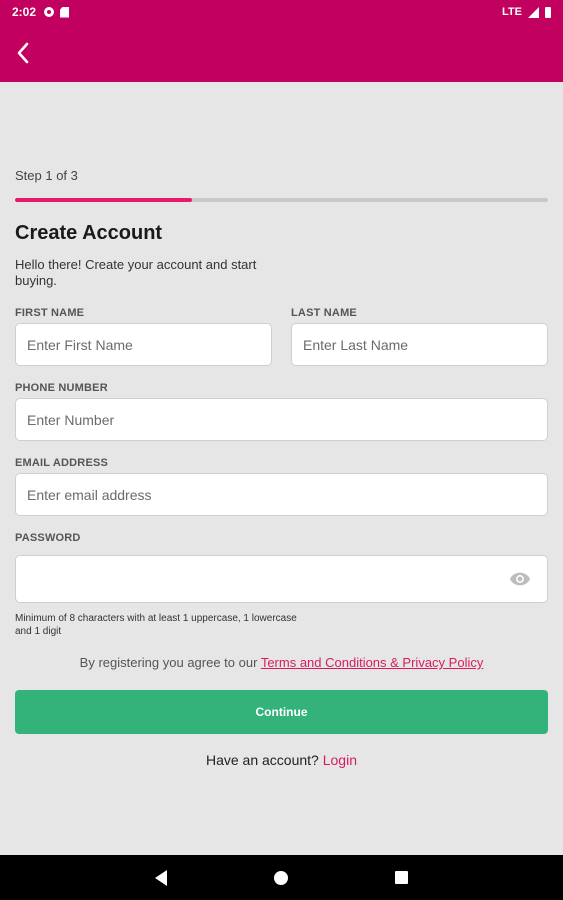 Image resolution: width=563 pixels, height=900 pixels. What do you see at coordinates (143, 344) in the screenshot?
I see `first-name-input` at bounding box center [143, 344].